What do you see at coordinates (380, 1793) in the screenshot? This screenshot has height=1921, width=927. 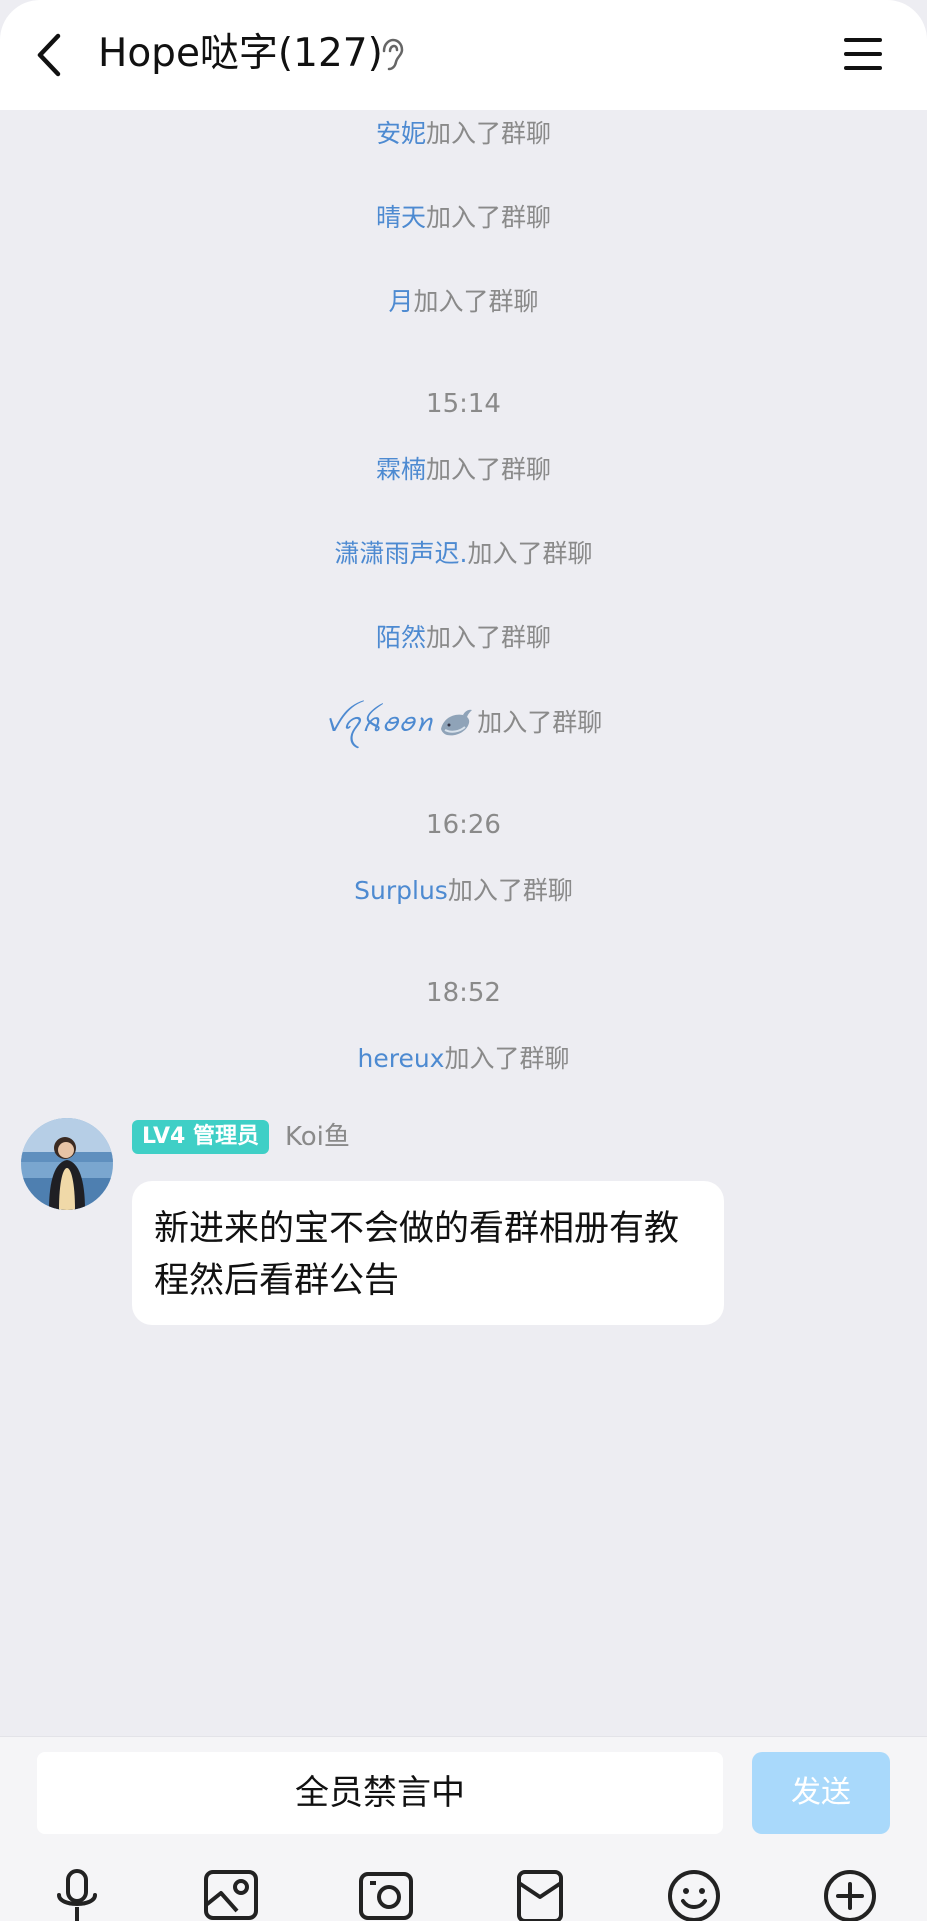 I see `muted-status-field: 全员禁言中` at bounding box center [380, 1793].